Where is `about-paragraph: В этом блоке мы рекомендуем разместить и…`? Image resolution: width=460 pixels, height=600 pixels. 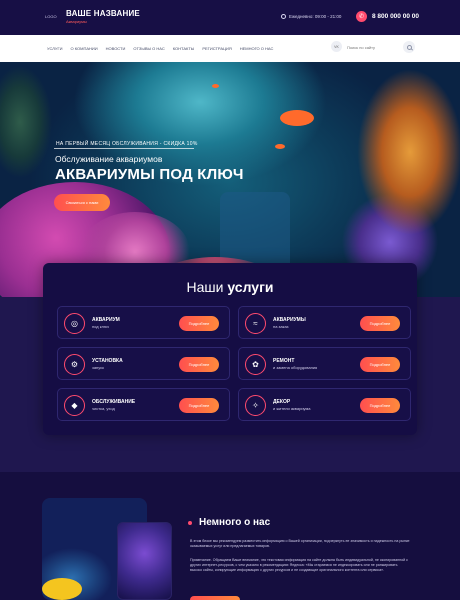
about-paragraph: В этом блоке мы рекомендуем разместить и… is located at coordinates (300, 543).